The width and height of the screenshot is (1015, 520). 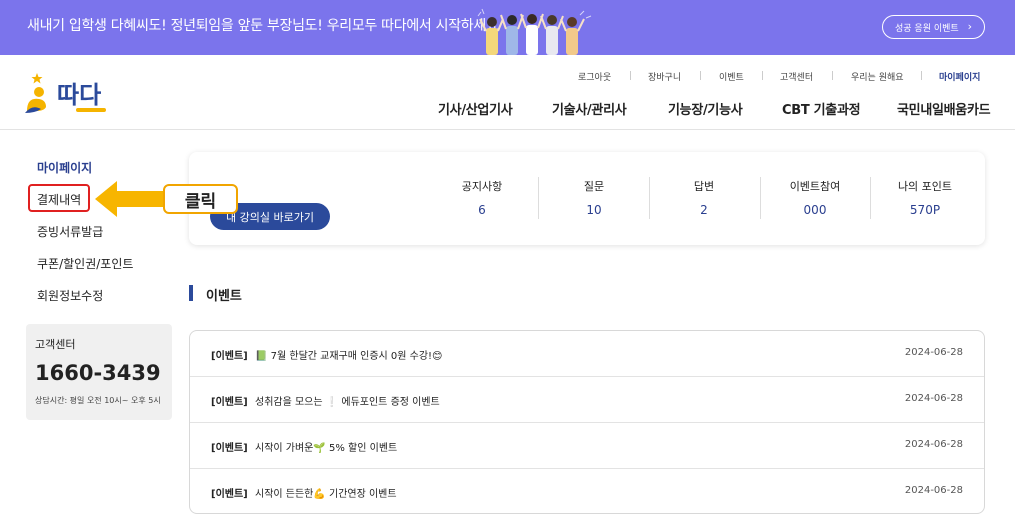 I want to click on customer-center-box: 고객센터 1660-3439 상담시간: 평일 오전 10시~ 오후 5시, so click(x=99, y=372).